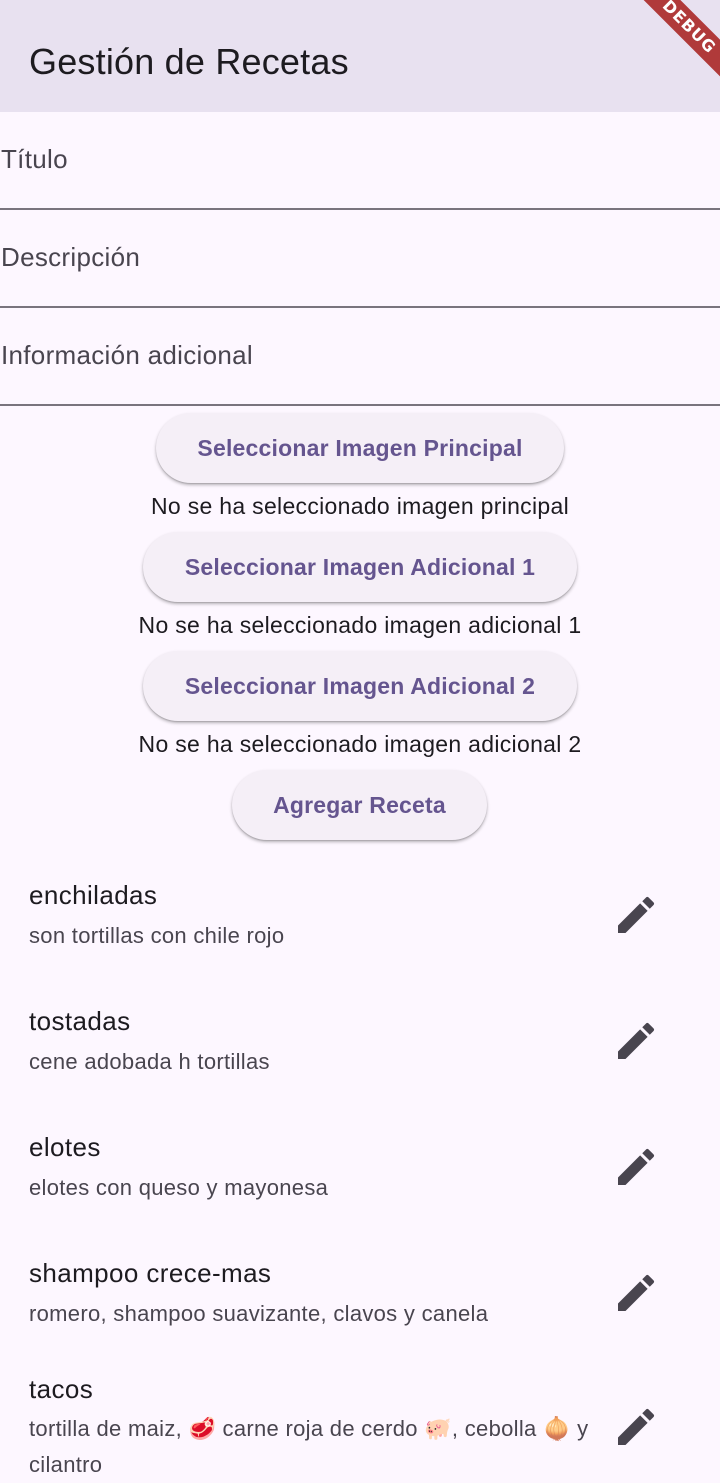 This screenshot has width=720, height=1483. Describe the element at coordinates (360, 1054) in the screenshot. I see `recipe-list-item: tostadas cene adobada h tortillas` at that location.